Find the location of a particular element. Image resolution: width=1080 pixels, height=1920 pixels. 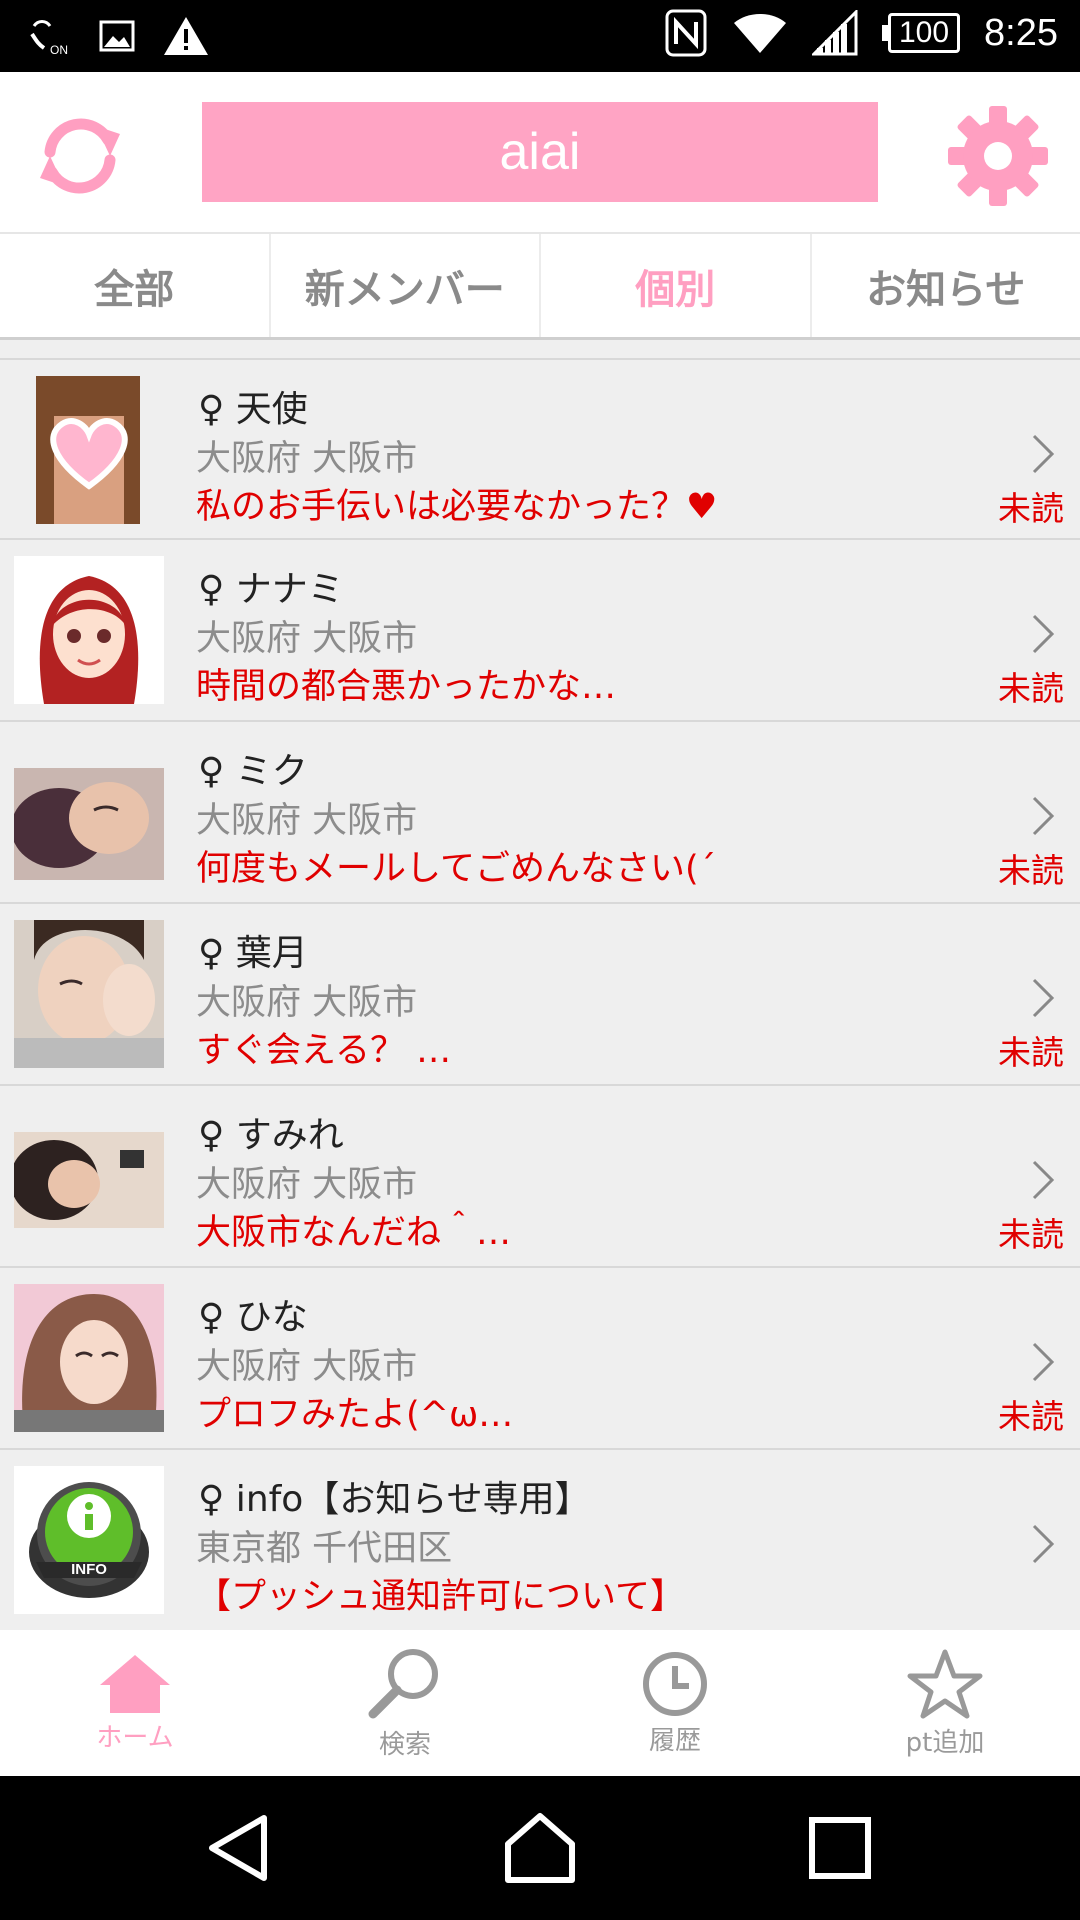

sender-name: ♀ 天使 is located at coordinates (253, 409).